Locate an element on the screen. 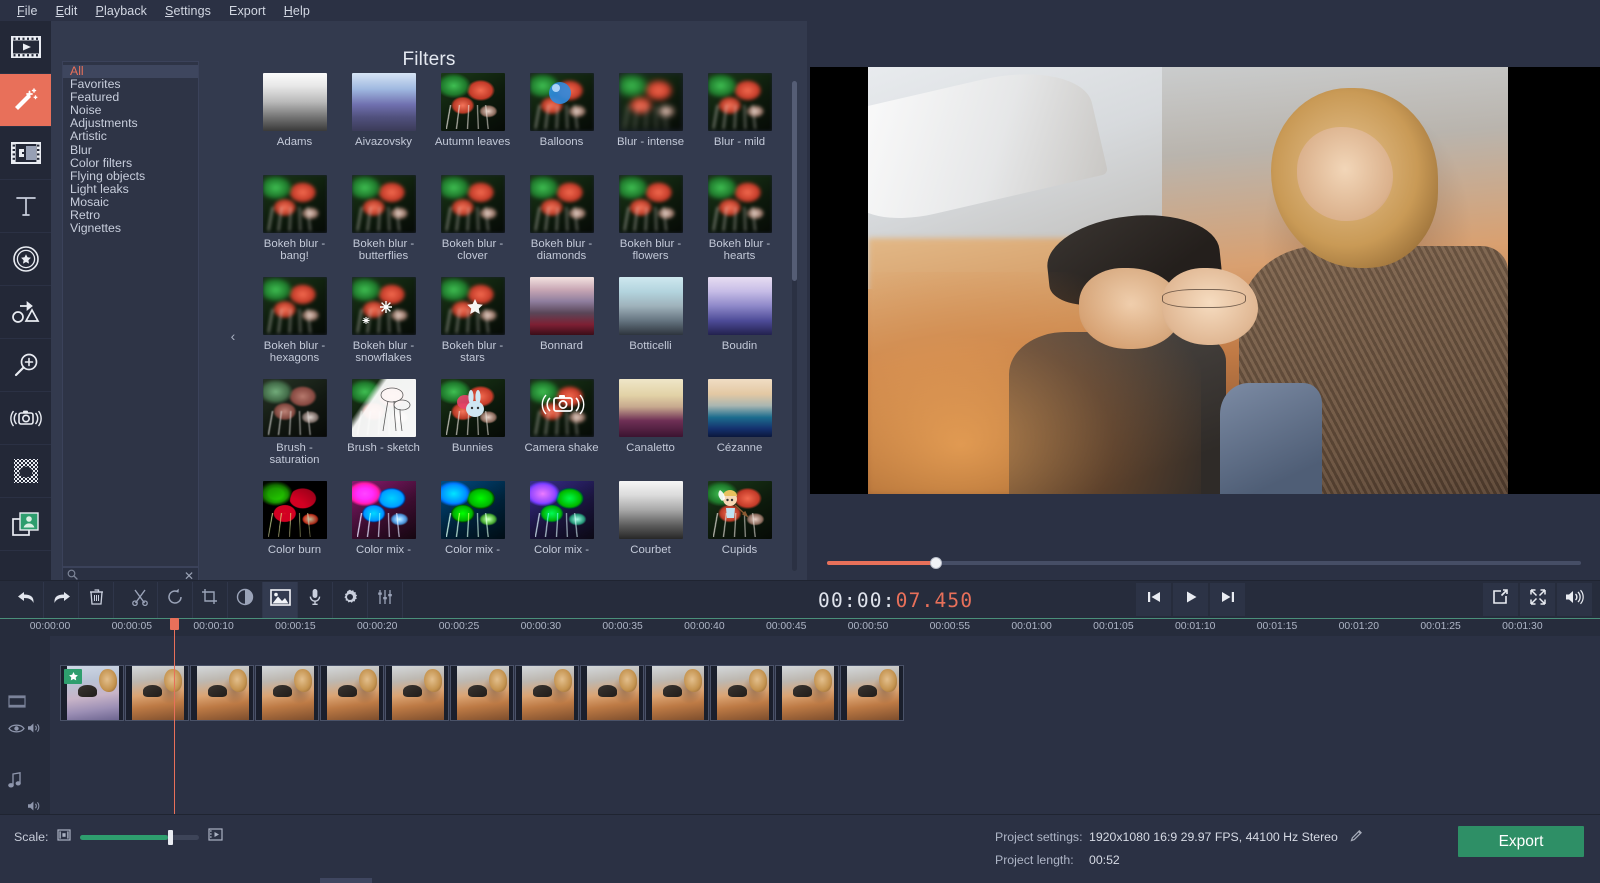 The width and height of the screenshot is (1600, 883). filter-item: Bokeh blur - diamonds is located at coordinates (561, 226).